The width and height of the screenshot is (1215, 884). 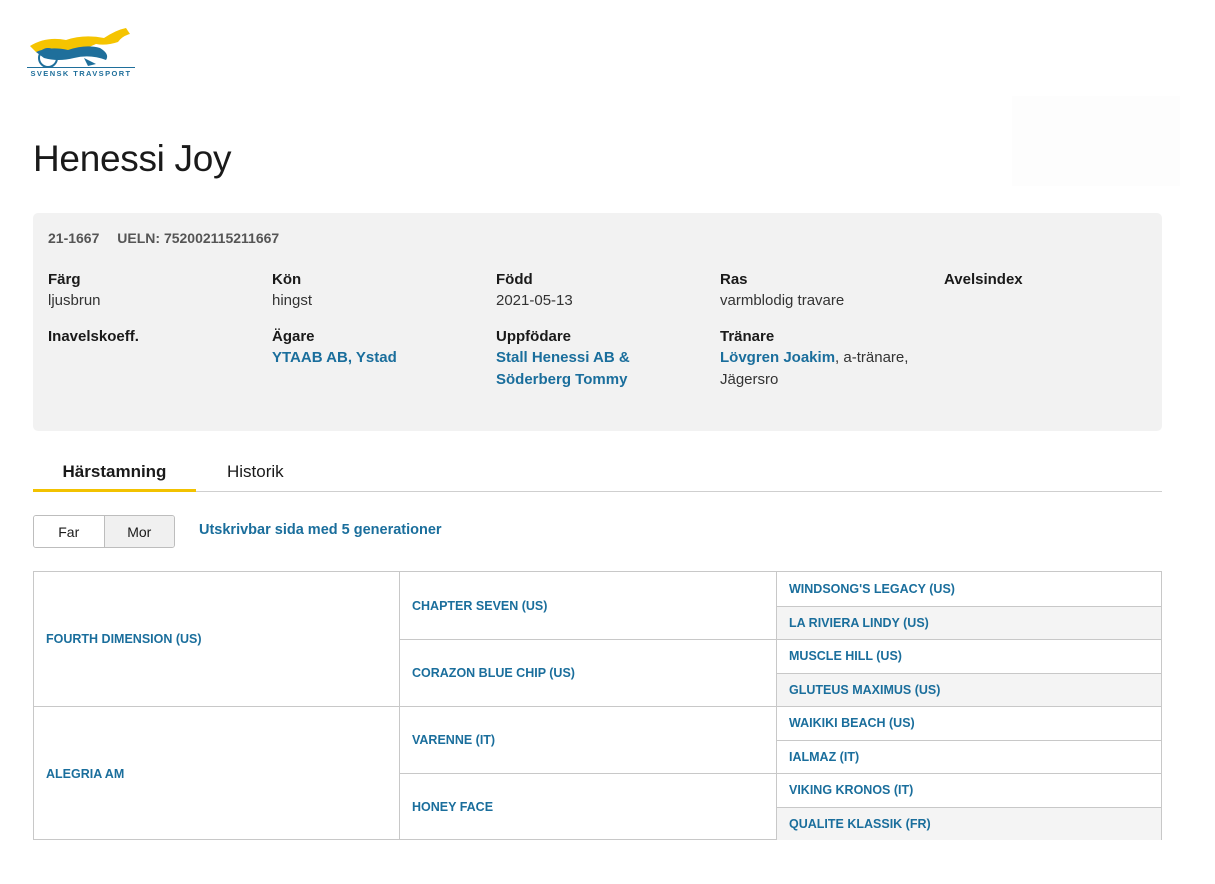 What do you see at coordinates (320, 530) in the screenshot?
I see `print-five-generations-link: Utskrivbar sida med 5 generationer` at bounding box center [320, 530].